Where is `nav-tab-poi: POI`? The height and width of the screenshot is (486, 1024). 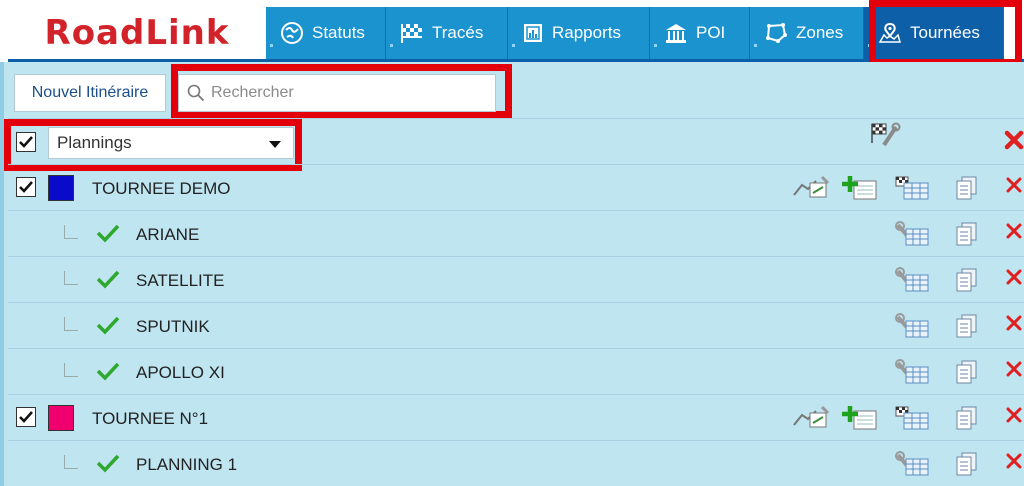
nav-tab-poi: POI is located at coordinates (700, 33).